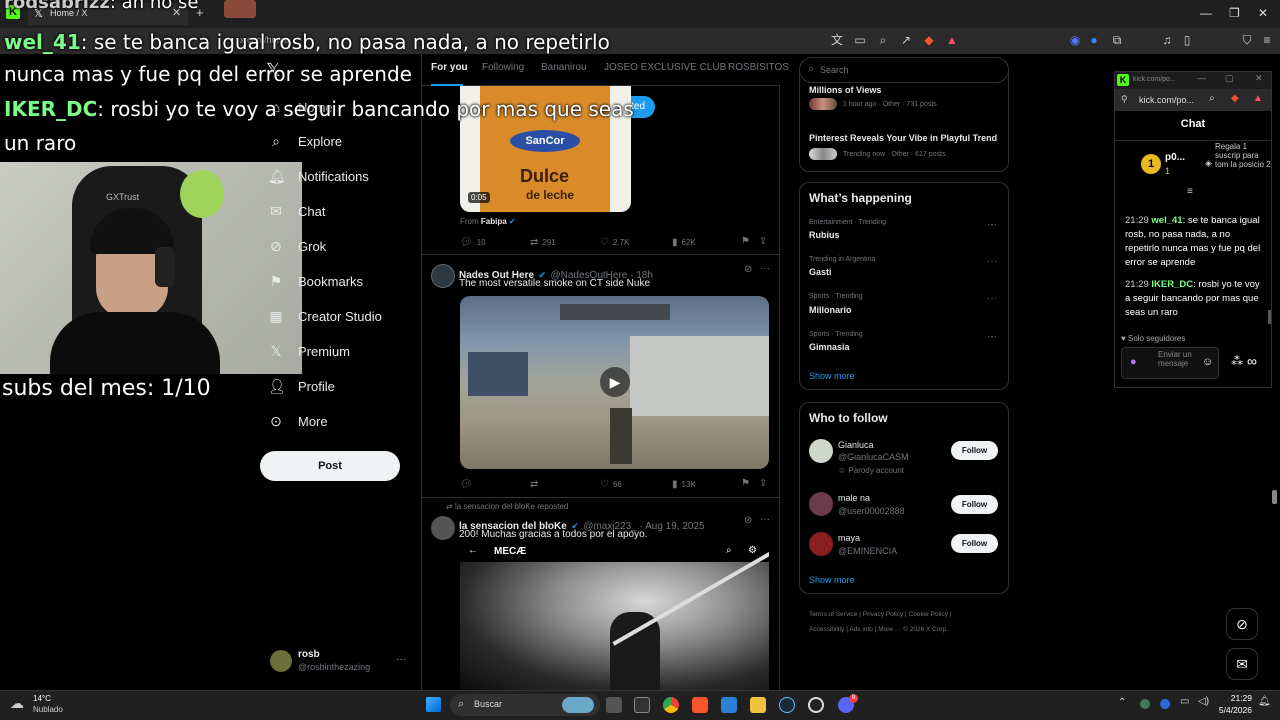 This screenshot has height=720, width=1280. Describe the element at coordinates (1243, 155) in the screenshot. I see `gift-sub-text: Regala 1 suscrip para tom la posicio 2` at that location.